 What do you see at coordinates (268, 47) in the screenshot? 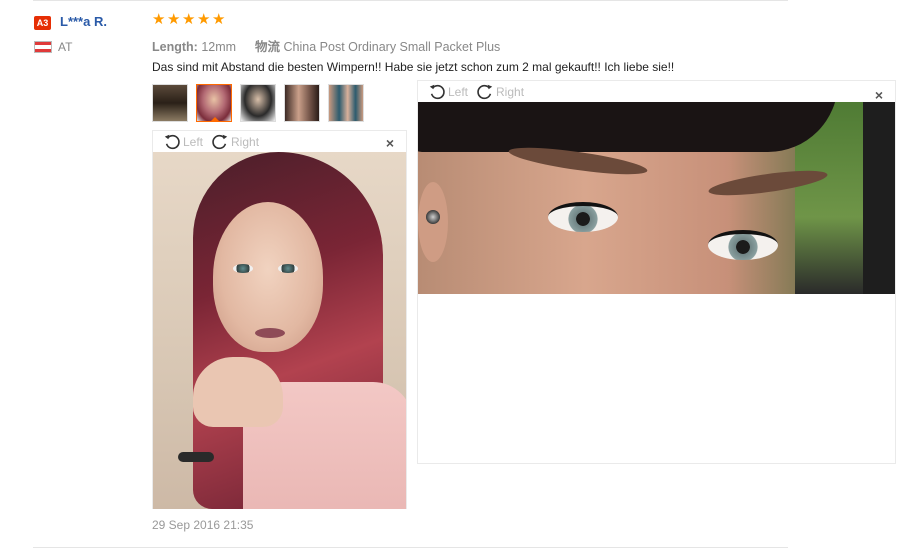
I see `attr-shipping-key: 物流` at bounding box center [268, 47].